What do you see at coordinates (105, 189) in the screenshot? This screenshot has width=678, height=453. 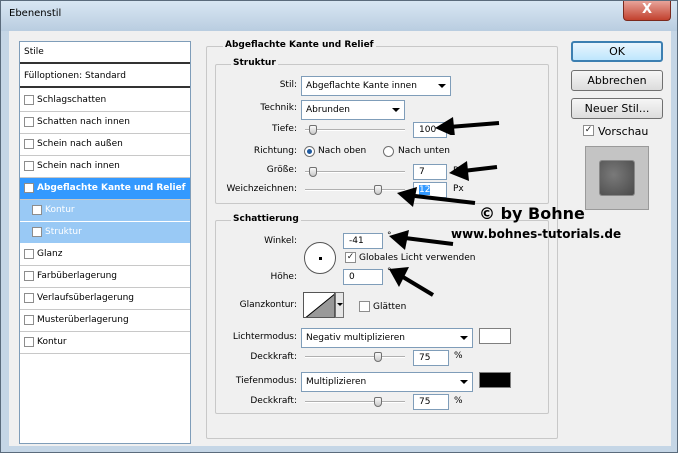 I see `list-item-abgeflachte-kante: ✓ Abgeflachte Kante und Relief` at bounding box center [105, 189].